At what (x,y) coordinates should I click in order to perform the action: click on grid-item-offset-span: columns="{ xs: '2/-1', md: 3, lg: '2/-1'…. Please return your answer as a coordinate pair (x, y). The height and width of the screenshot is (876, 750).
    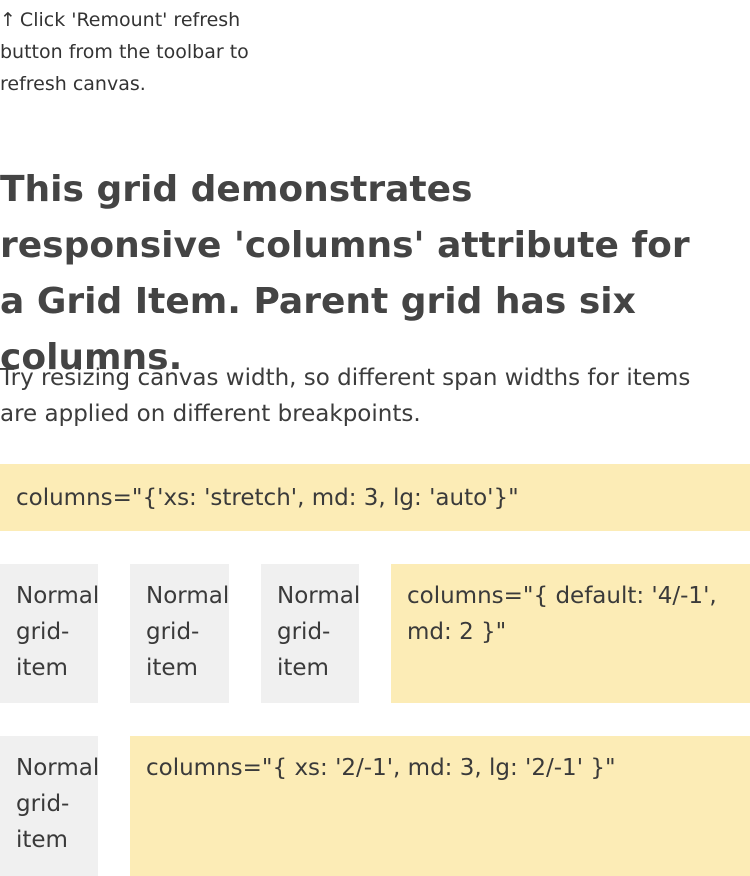
    Looking at the image, I should click on (440, 806).